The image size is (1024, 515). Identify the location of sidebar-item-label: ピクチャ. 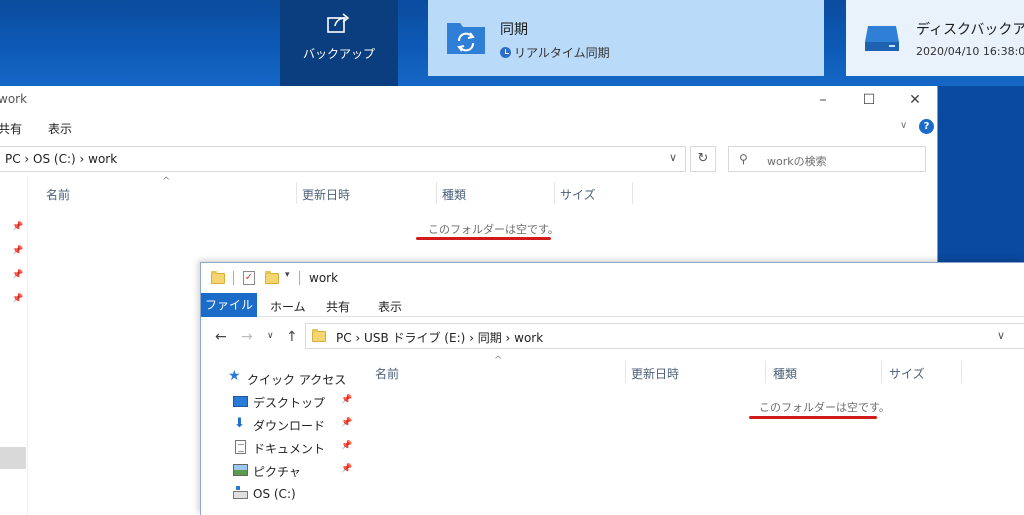
(277, 472).